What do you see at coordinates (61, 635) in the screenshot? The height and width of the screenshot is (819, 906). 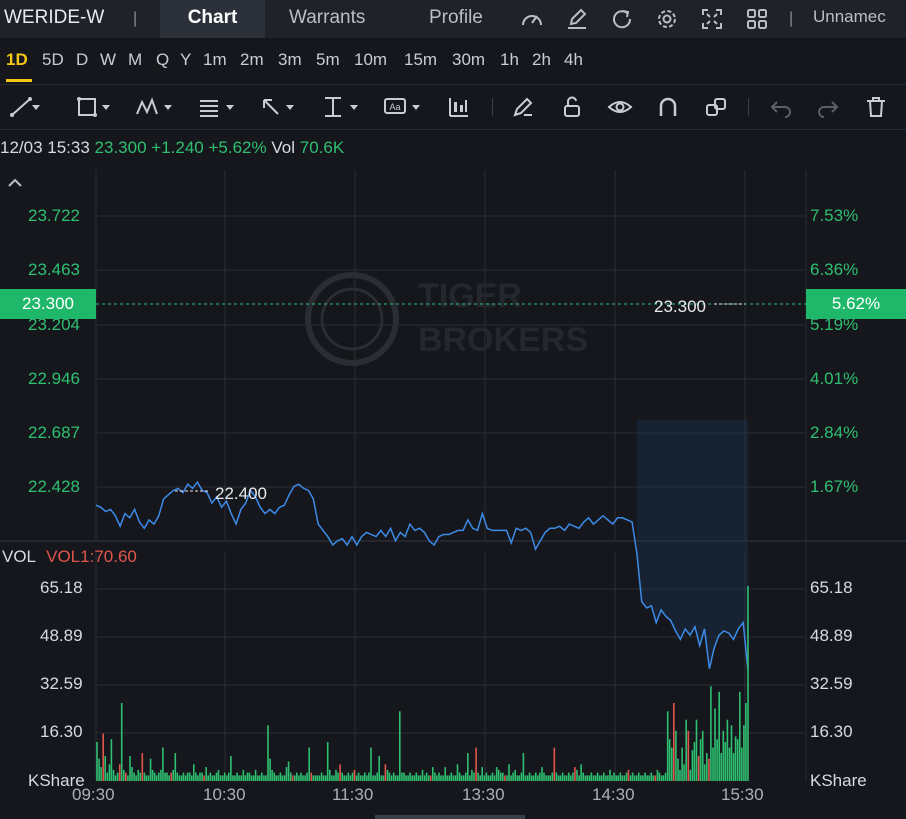 I see `volume-tick-label: 48.89` at bounding box center [61, 635].